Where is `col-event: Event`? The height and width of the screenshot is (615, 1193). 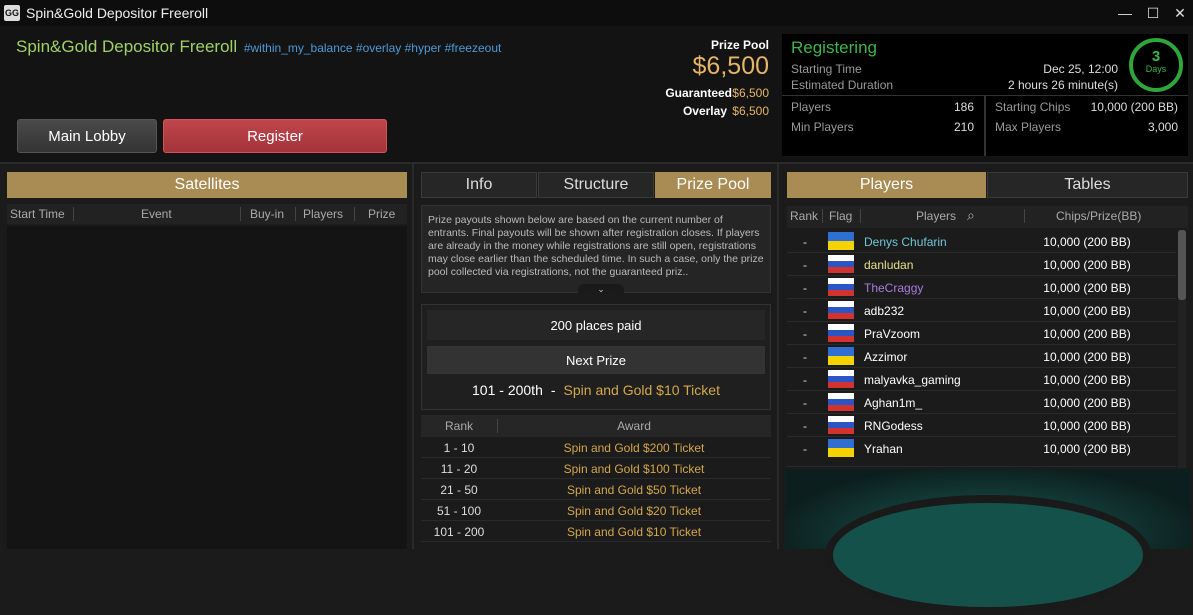
col-event: Event is located at coordinates (156, 214).